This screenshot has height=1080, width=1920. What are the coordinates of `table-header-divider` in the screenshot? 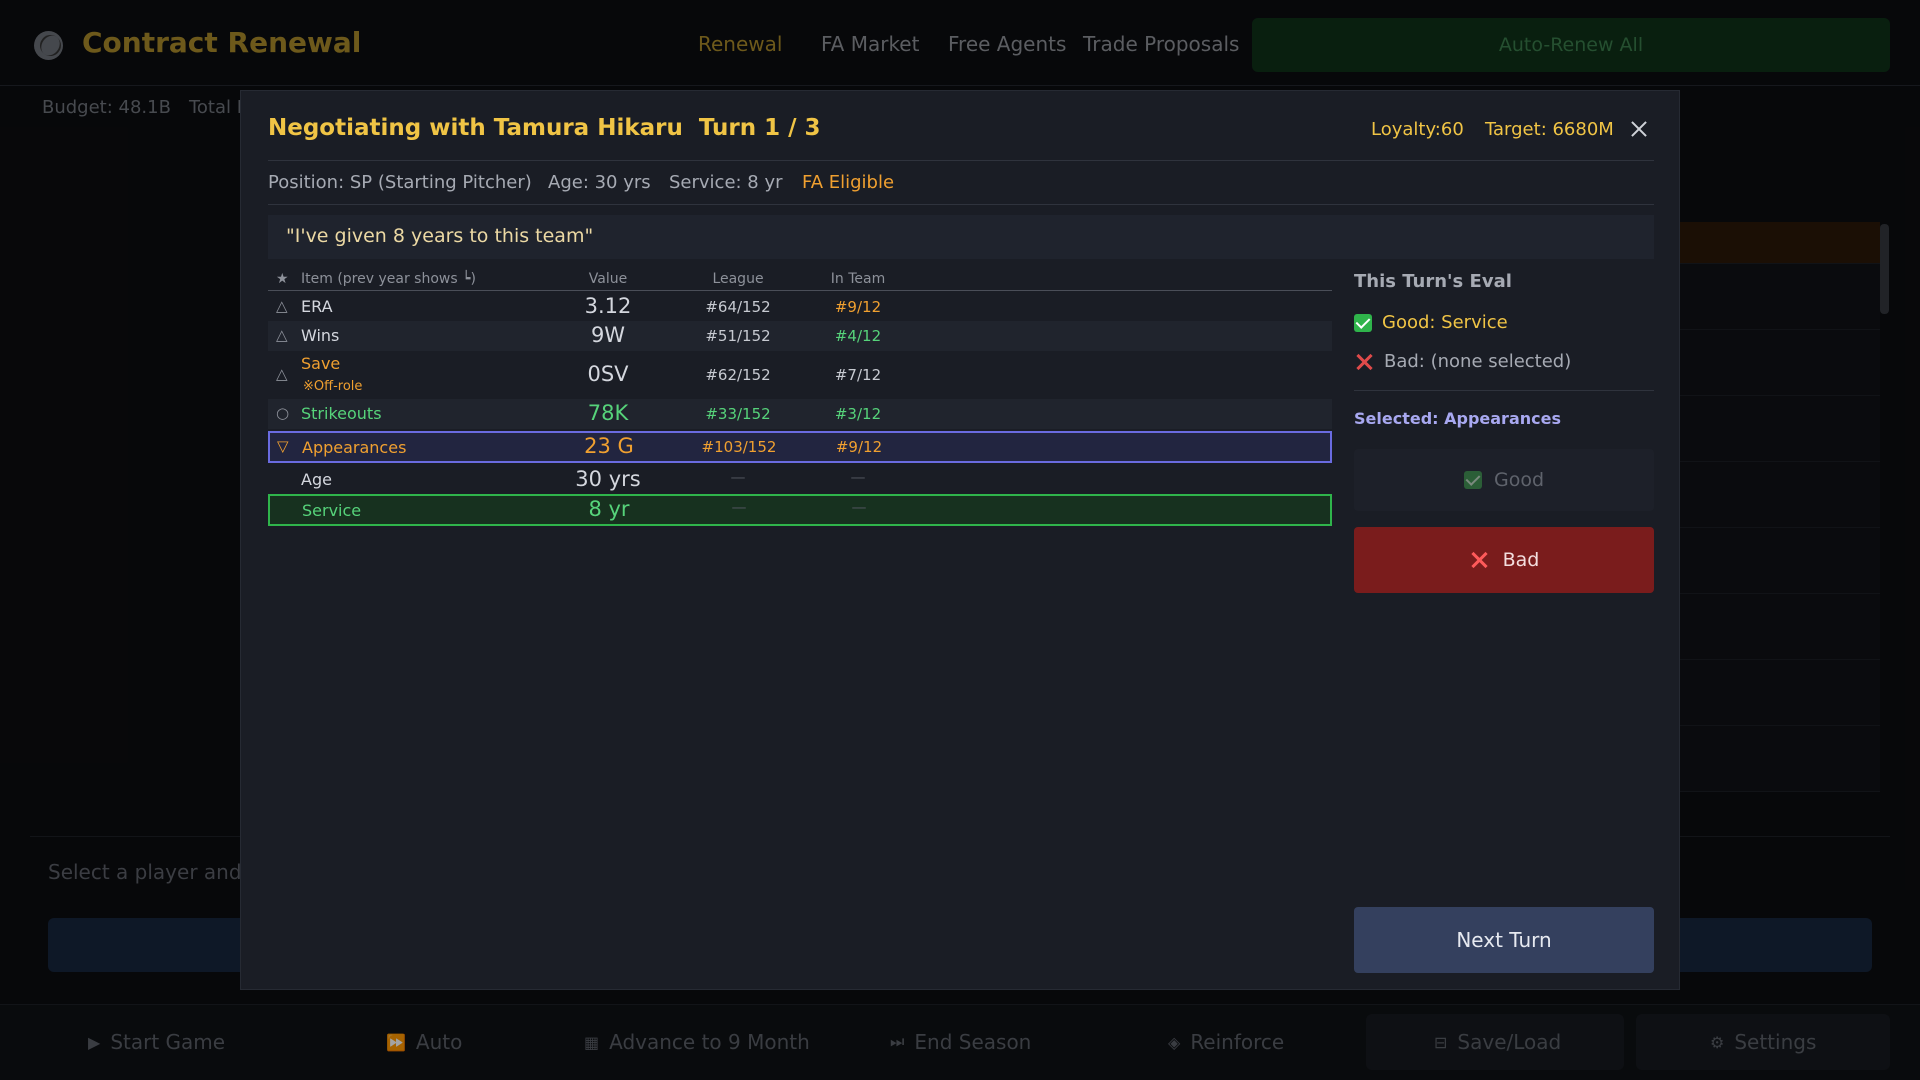 It's located at (800, 290).